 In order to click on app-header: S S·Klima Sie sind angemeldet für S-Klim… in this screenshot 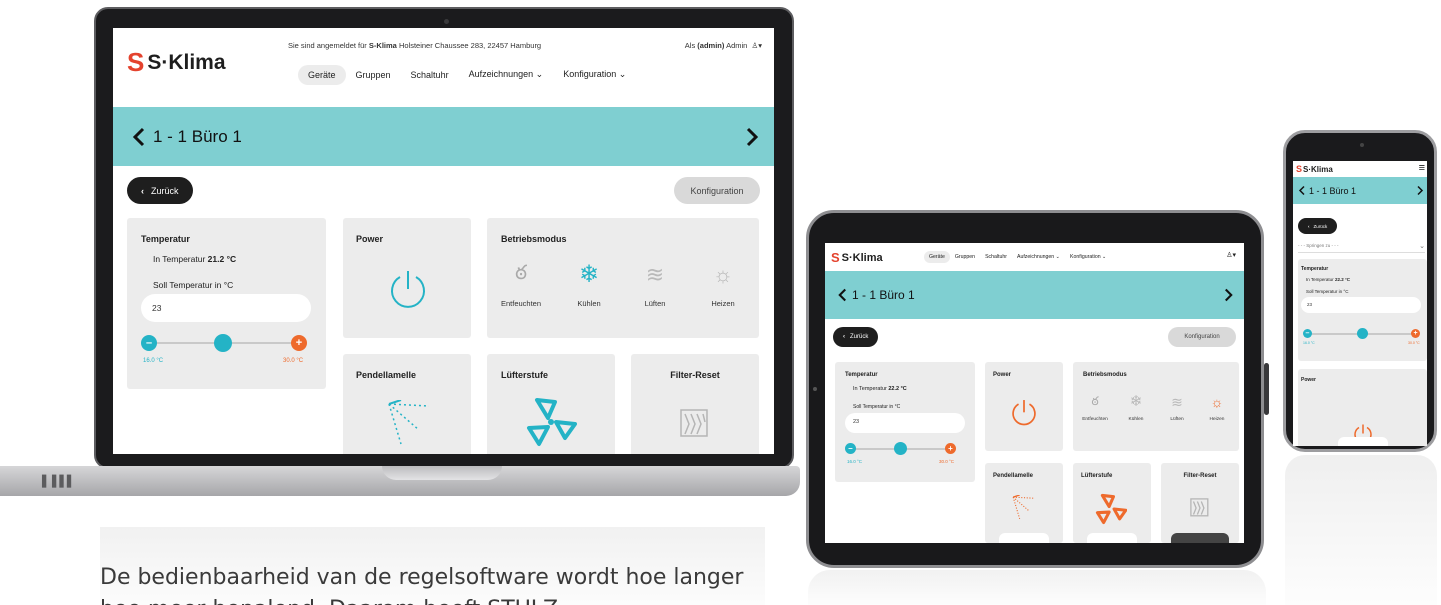, I will do `click(443, 67)`.